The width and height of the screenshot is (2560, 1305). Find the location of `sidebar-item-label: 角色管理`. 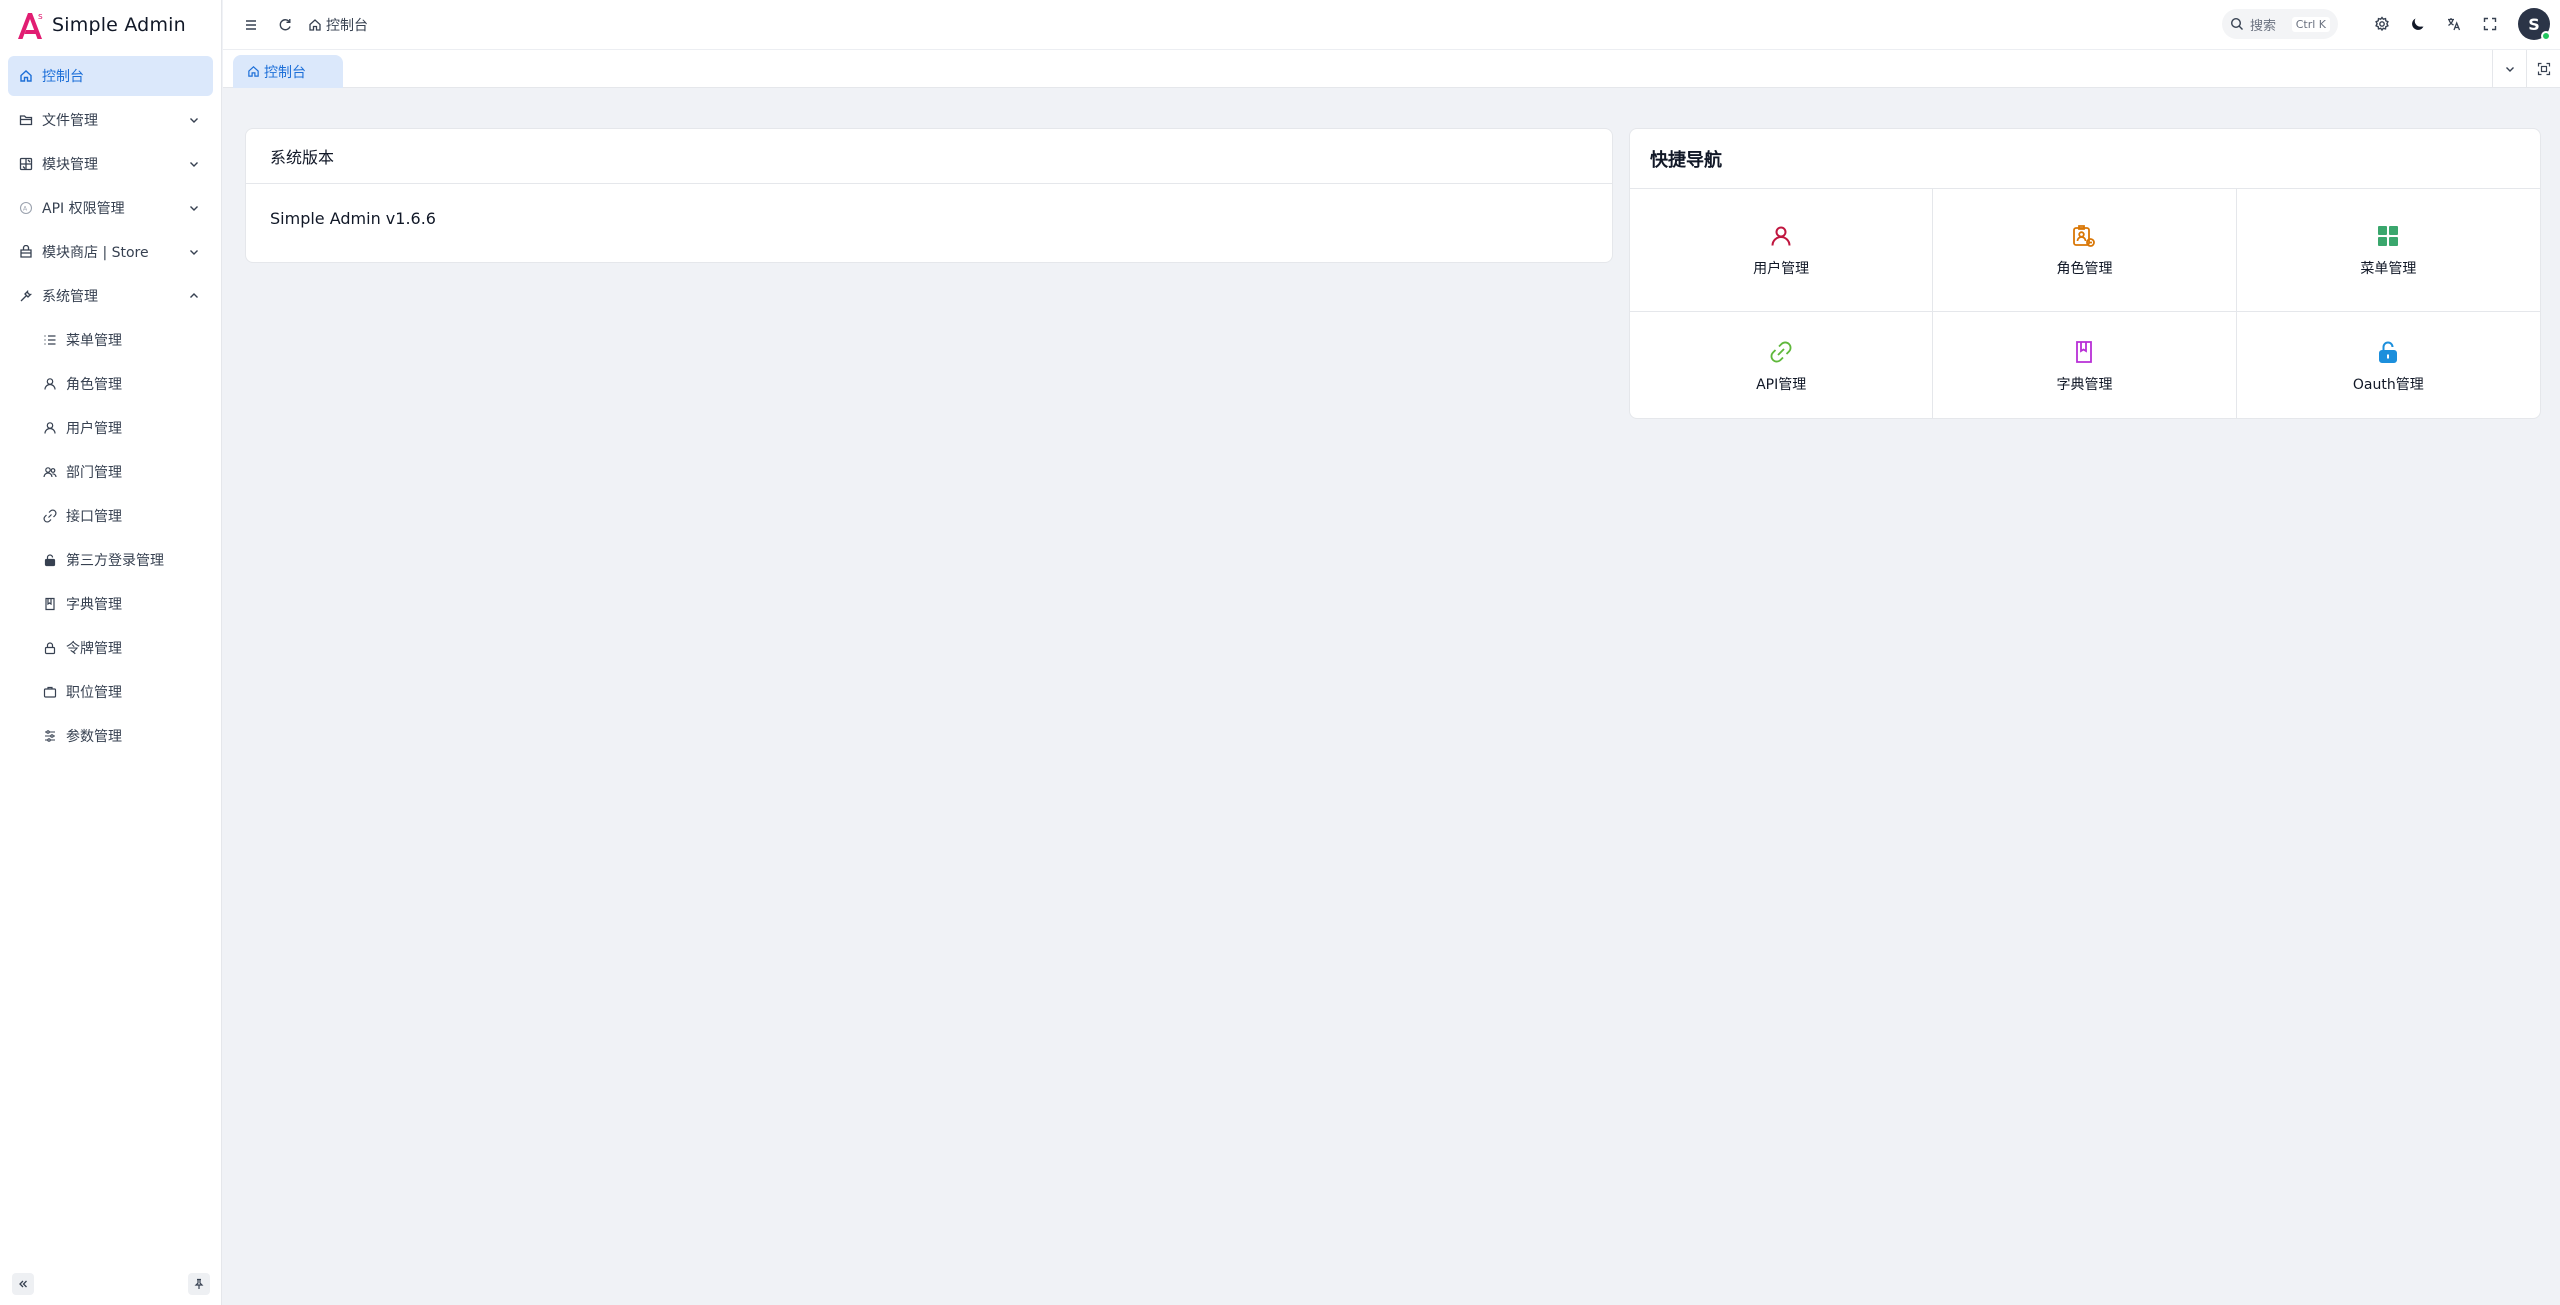

sidebar-item-label: 角色管理 is located at coordinates (94, 385).